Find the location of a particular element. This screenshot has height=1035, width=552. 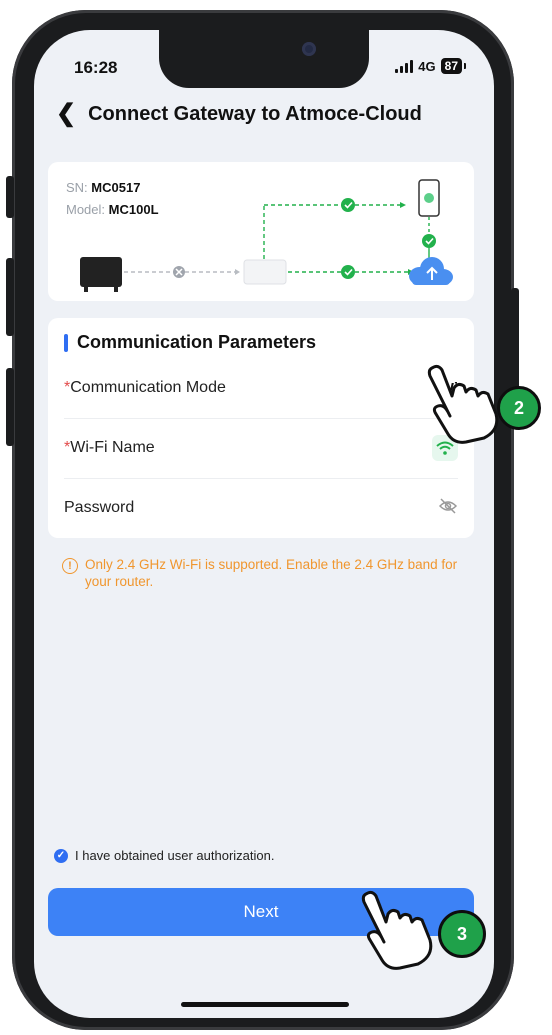

app-header: ❮ Connect Gateway to Atmoce-Cloud is located at coordinates (239, 114).